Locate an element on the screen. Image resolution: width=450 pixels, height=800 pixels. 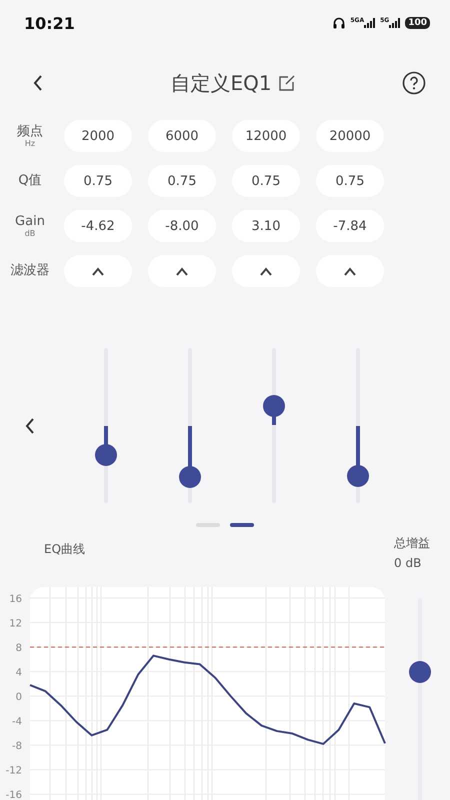
back-button is located at coordinates (38, 83).